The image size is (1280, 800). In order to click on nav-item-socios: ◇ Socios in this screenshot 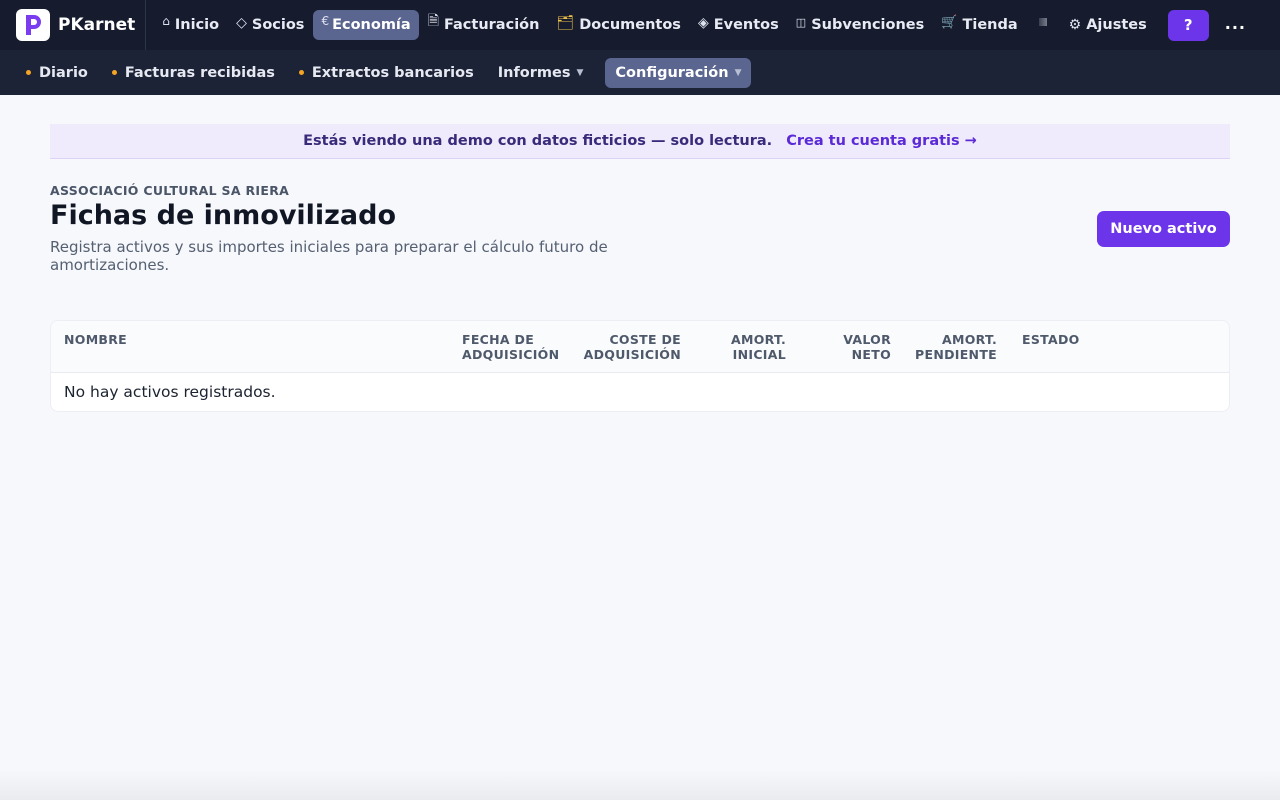, I will do `click(270, 25)`.